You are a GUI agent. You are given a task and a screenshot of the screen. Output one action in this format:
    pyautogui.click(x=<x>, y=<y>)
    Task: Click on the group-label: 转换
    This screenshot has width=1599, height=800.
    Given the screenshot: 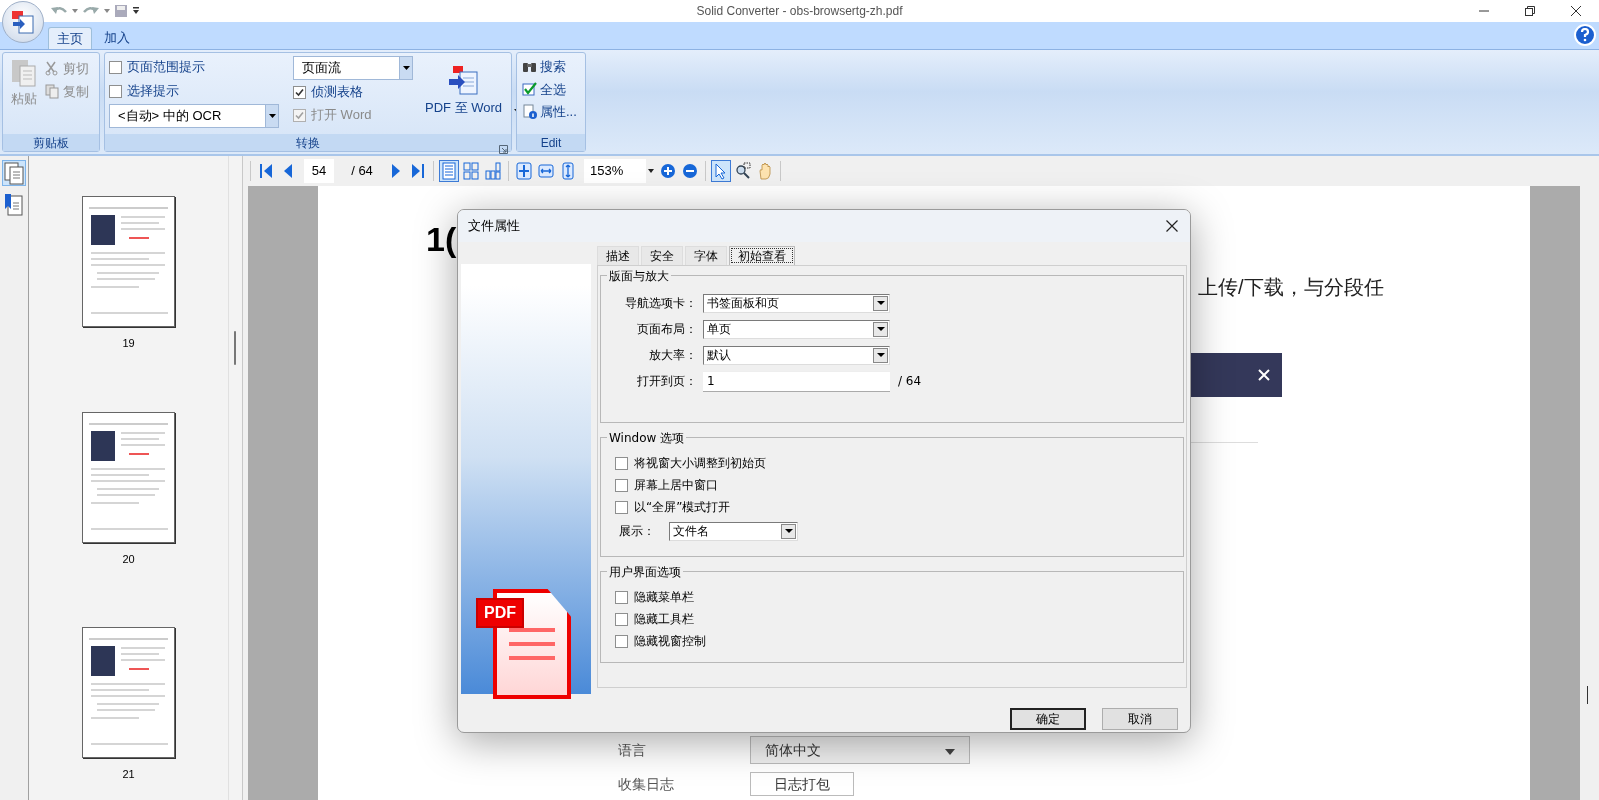 What is the action you would take?
    pyautogui.click(x=308, y=143)
    